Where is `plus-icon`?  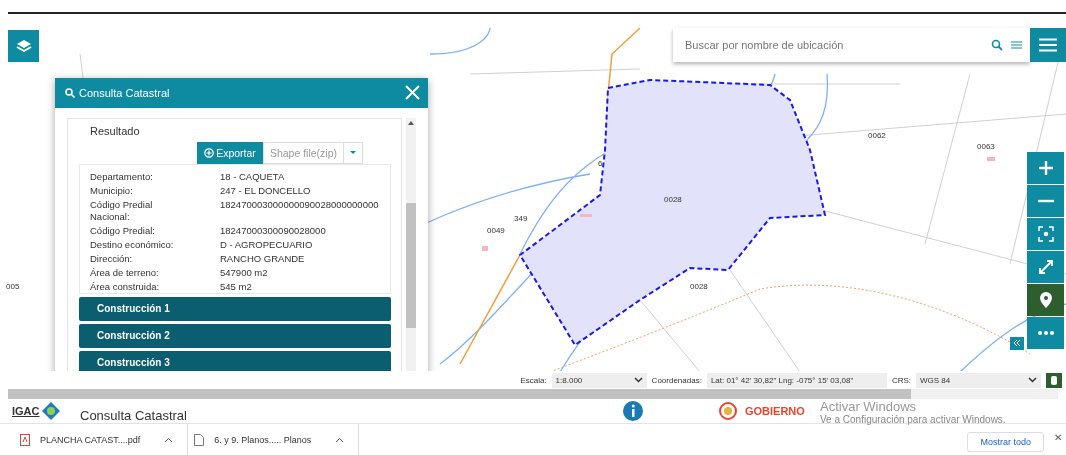
plus-icon is located at coordinates (1045, 167).